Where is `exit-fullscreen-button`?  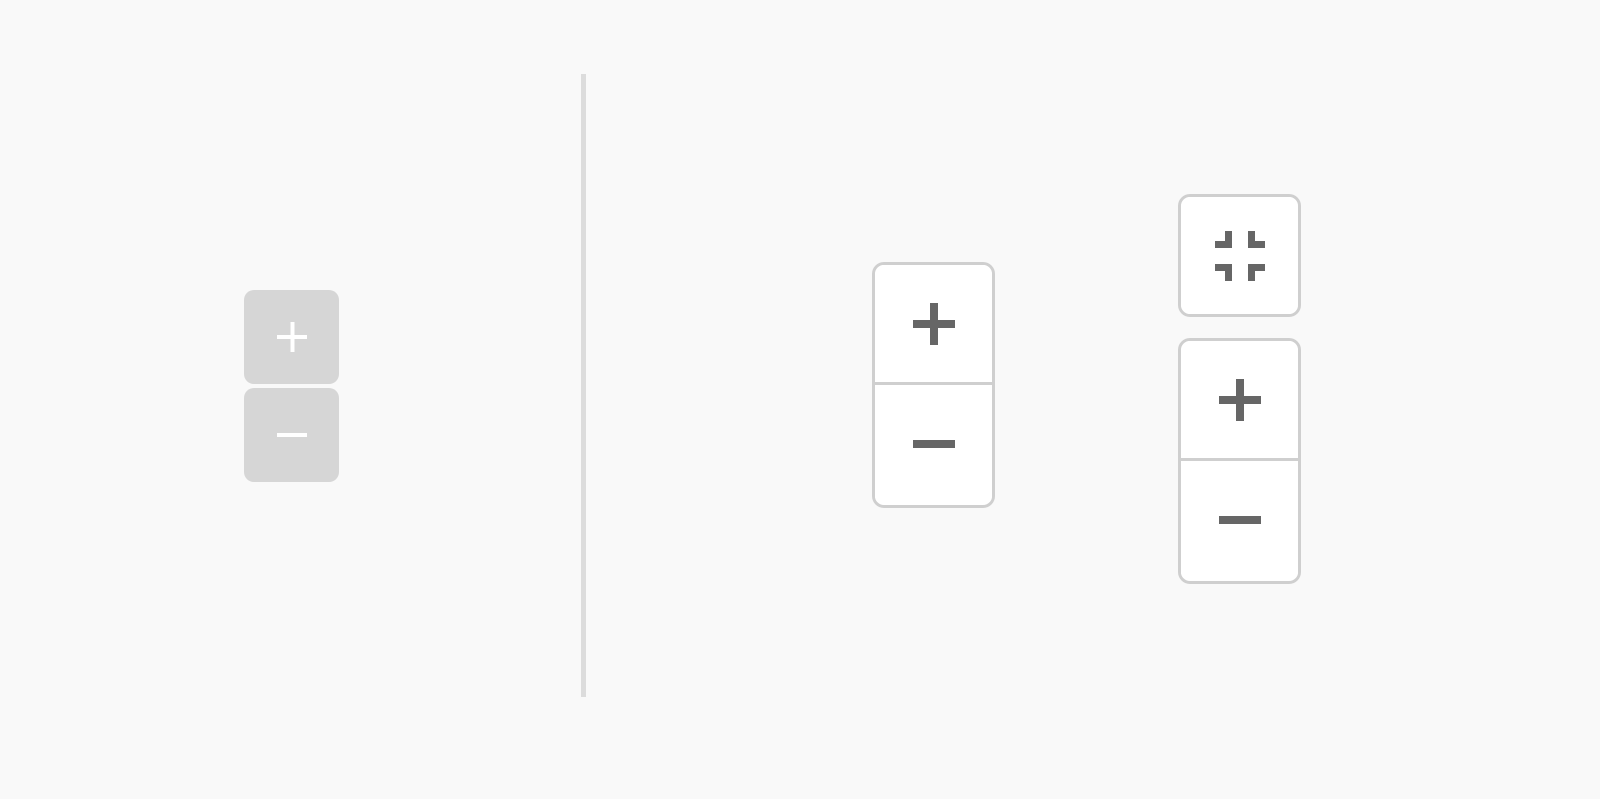
exit-fullscreen-button is located at coordinates (1239, 255).